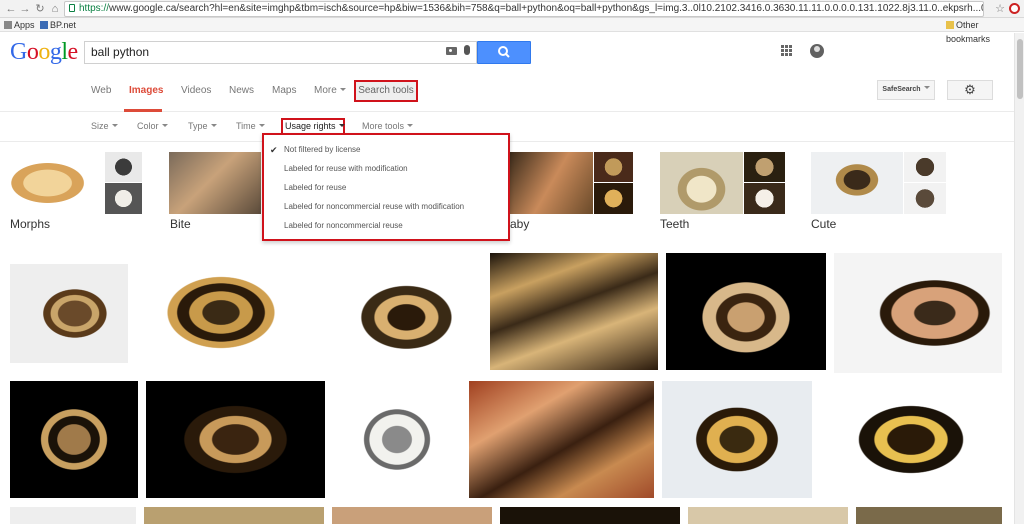  What do you see at coordinates (25, 9) in the screenshot?
I see `forward-icon: →` at bounding box center [25, 9].